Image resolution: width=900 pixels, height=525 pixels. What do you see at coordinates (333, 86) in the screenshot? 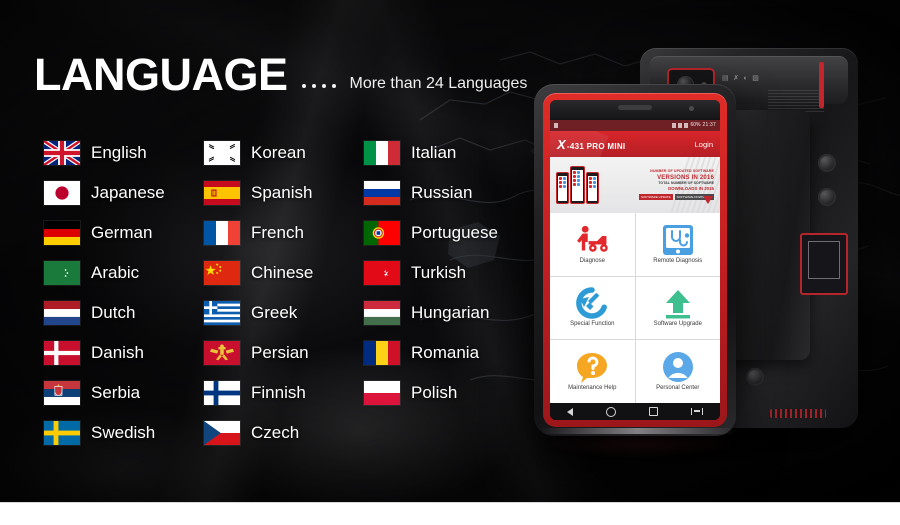
I see `separator-dot` at bounding box center [333, 86].